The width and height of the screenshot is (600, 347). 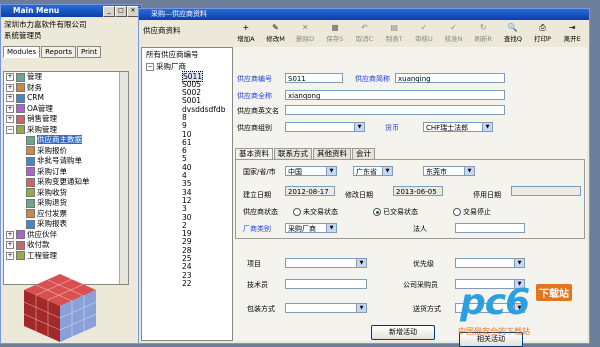 I want to click on toolbar-icon: ■, so click(x=335, y=27).